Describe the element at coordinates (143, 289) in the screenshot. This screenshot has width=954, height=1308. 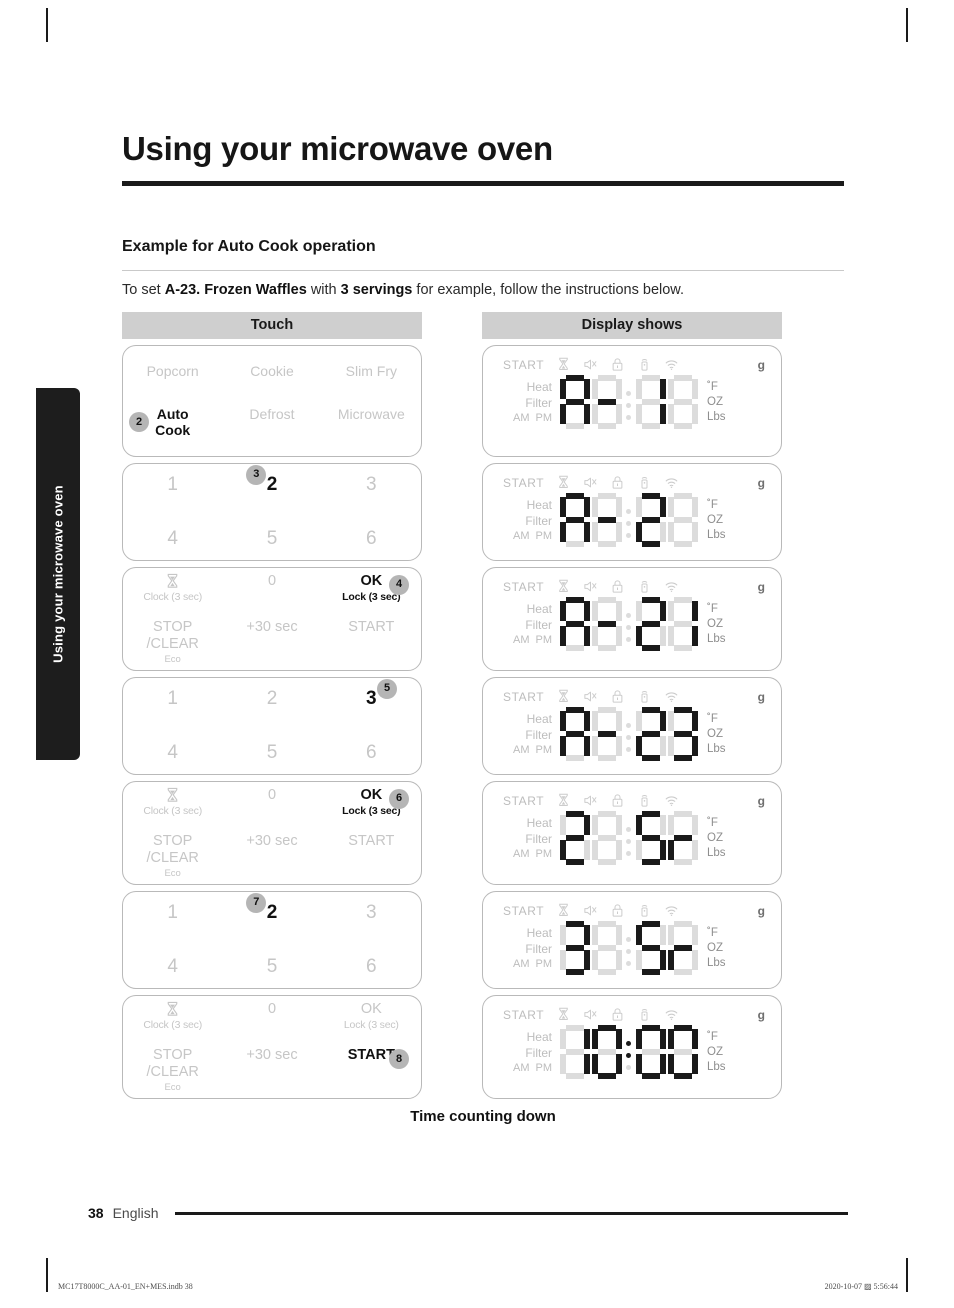
I see `intro-lead: To set` at that location.